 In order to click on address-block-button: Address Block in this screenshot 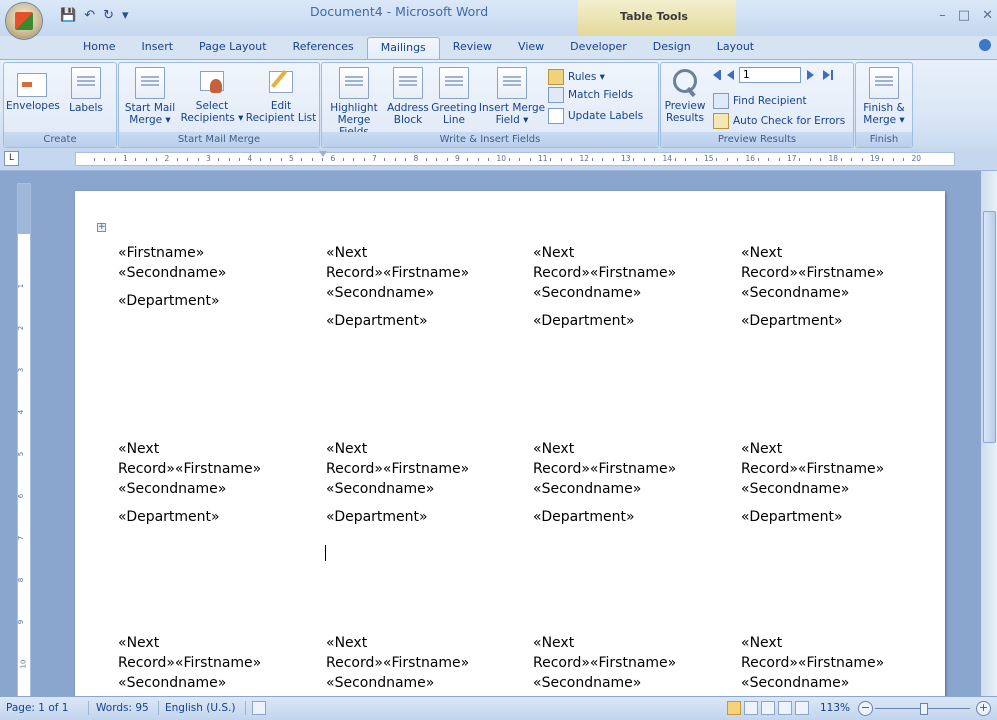, I will do `click(408, 96)`.